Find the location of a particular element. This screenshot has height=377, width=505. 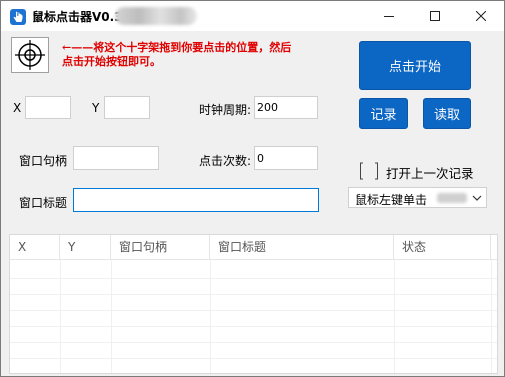

column-header-title: 窗口标题 is located at coordinates (302, 247).